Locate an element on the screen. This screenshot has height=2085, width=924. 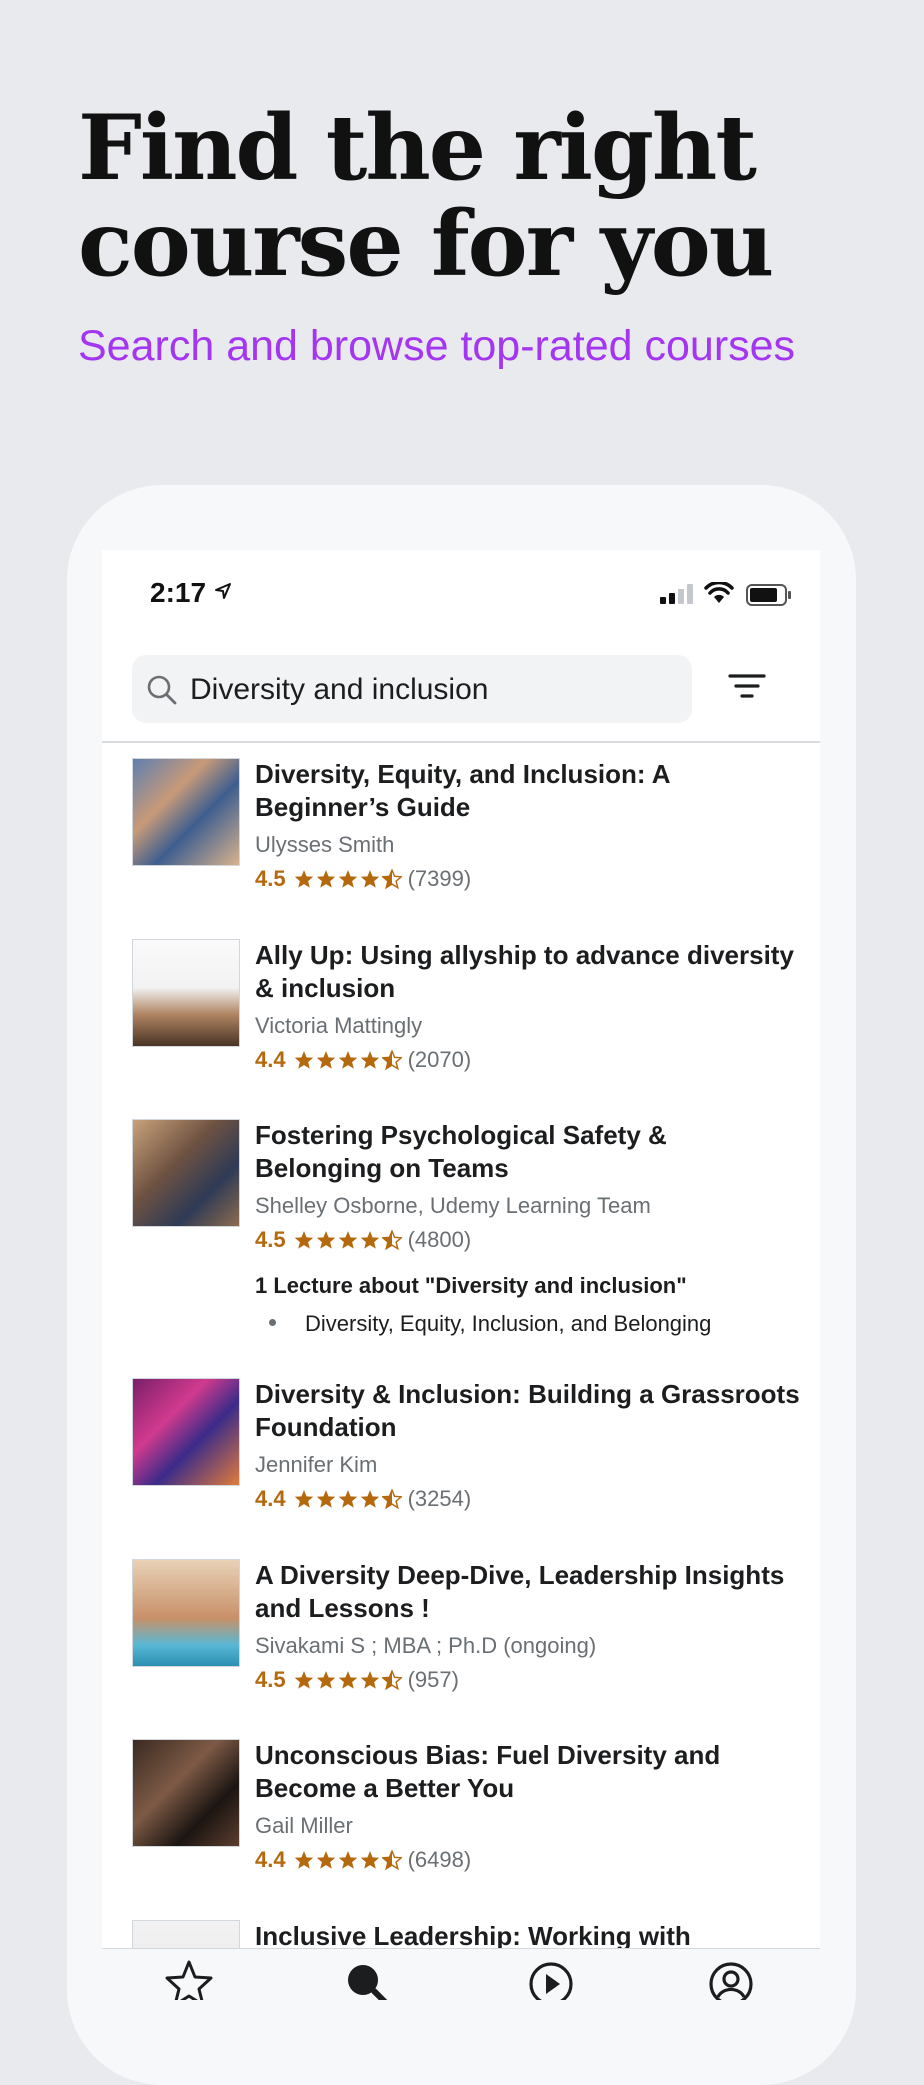
status-bar: 2:17 is located at coordinates (461, 595).